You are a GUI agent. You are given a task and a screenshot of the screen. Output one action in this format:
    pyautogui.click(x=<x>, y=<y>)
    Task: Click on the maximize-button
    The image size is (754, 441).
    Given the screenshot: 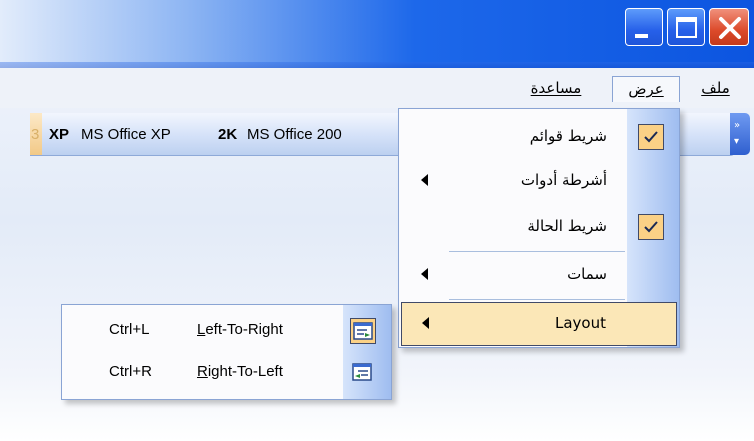 What is the action you would take?
    pyautogui.click(x=686, y=27)
    